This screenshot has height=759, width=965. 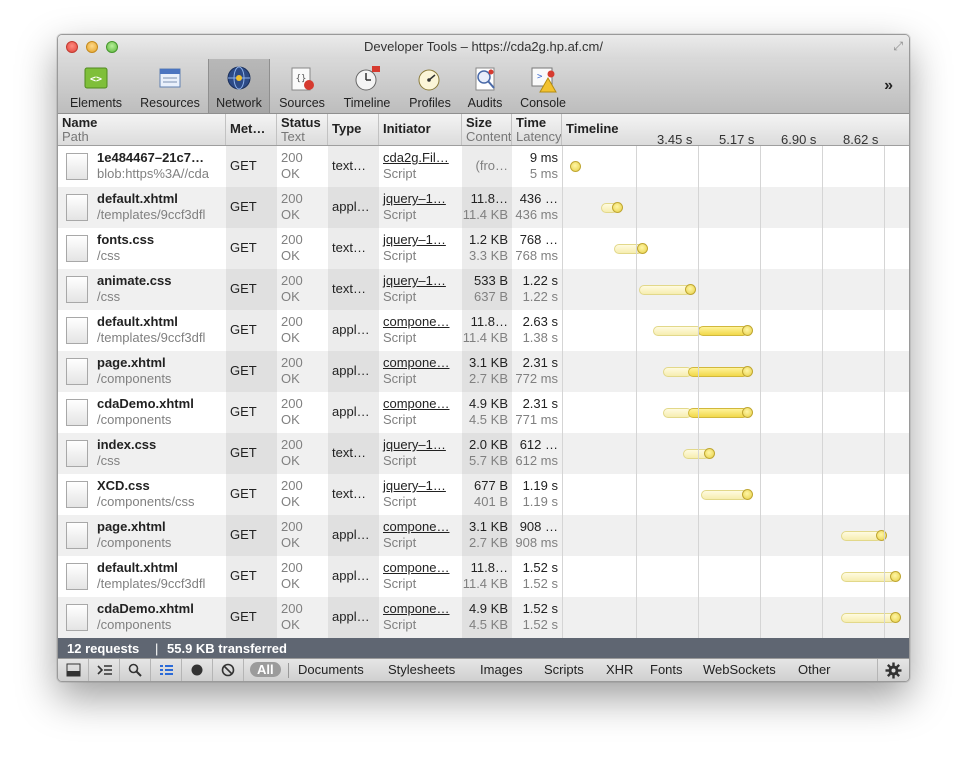 What do you see at coordinates (103, 648) in the screenshot?
I see `request-count: 12 requests` at bounding box center [103, 648].